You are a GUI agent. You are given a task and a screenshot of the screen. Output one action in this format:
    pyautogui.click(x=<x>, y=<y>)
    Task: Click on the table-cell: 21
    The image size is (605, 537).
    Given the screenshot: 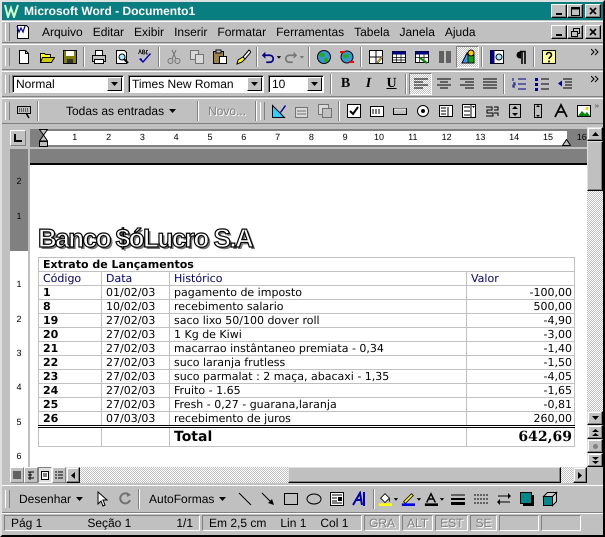 What is the action you would take?
    pyautogui.click(x=70, y=349)
    